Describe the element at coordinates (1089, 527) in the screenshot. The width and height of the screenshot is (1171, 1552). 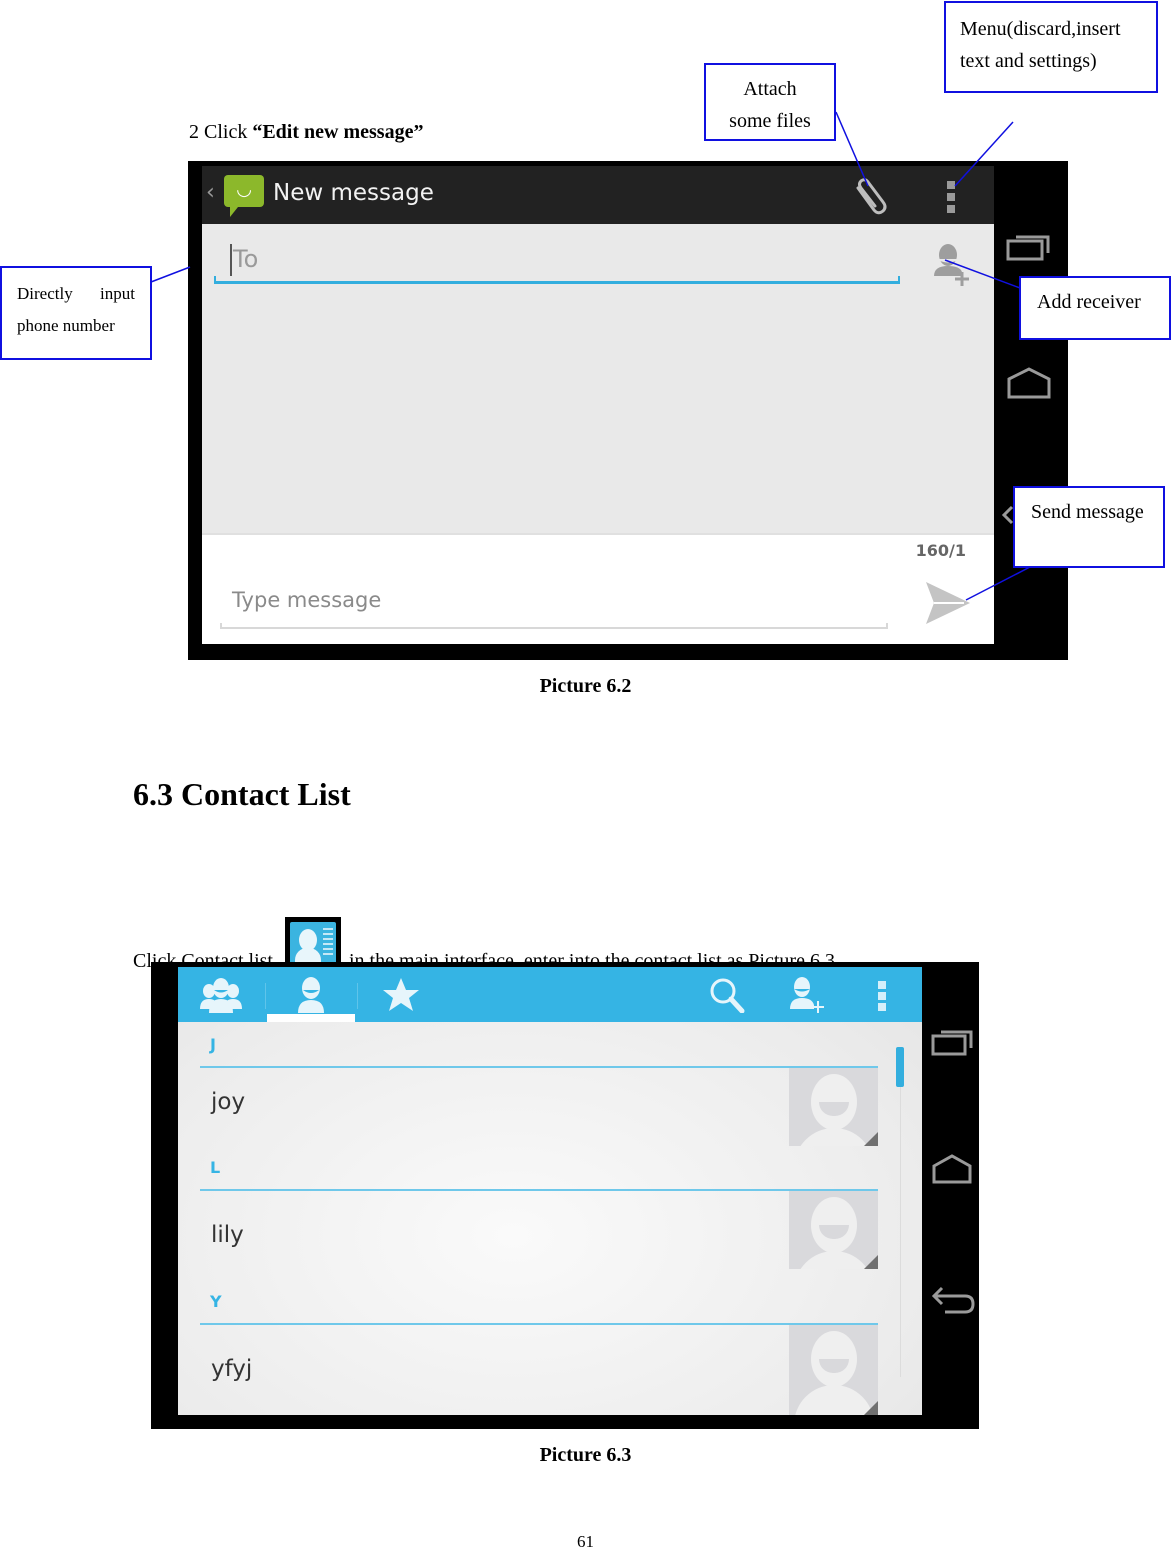
I see `callout-send: Send message` at that location.